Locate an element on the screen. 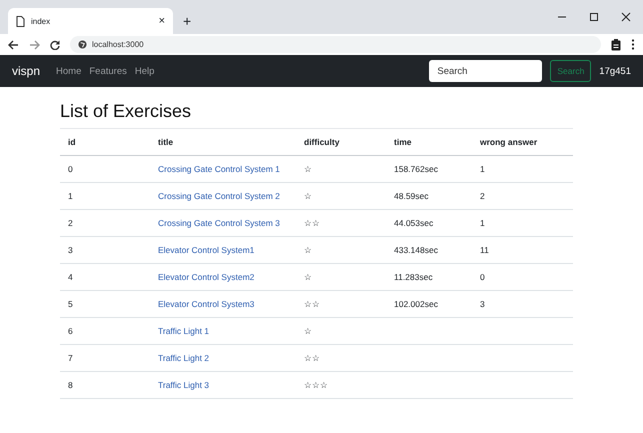  exercise-link: Traffic Light 1 is located at coordinates (184, 331).